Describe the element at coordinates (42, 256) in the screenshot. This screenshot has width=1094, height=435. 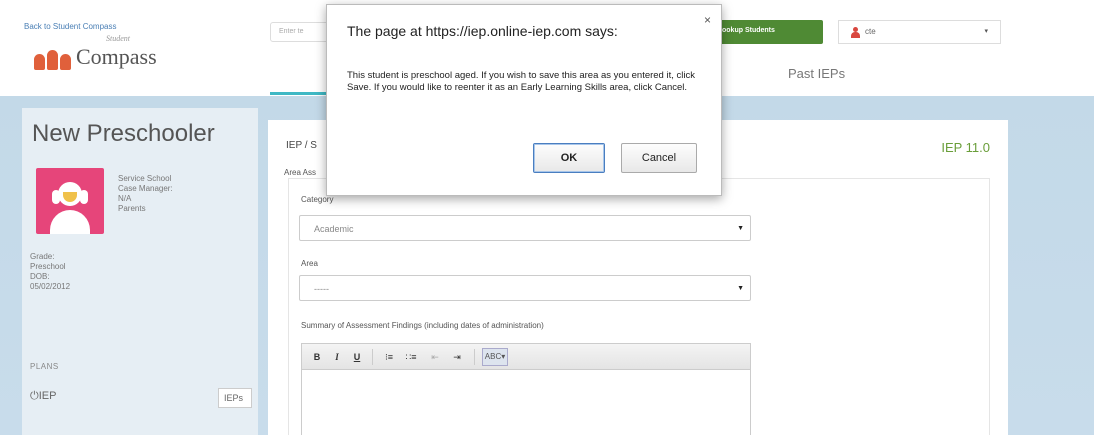
I see `grade-label: Grade:` at that location.